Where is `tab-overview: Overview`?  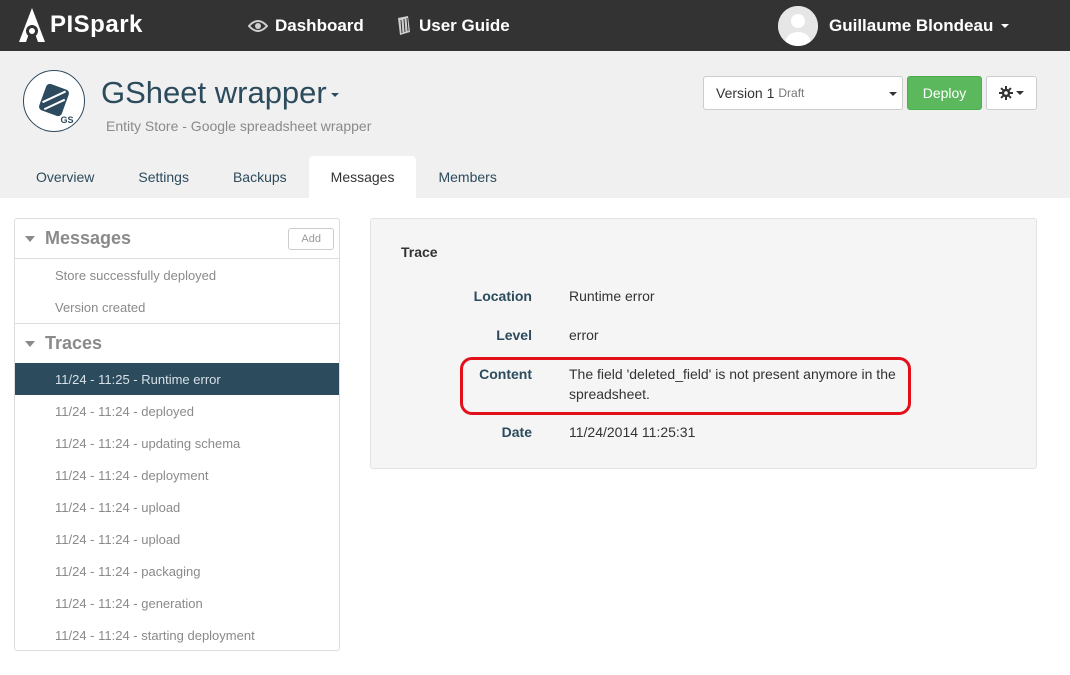 tab-overview: Overview is located at coordinates (65, 177).